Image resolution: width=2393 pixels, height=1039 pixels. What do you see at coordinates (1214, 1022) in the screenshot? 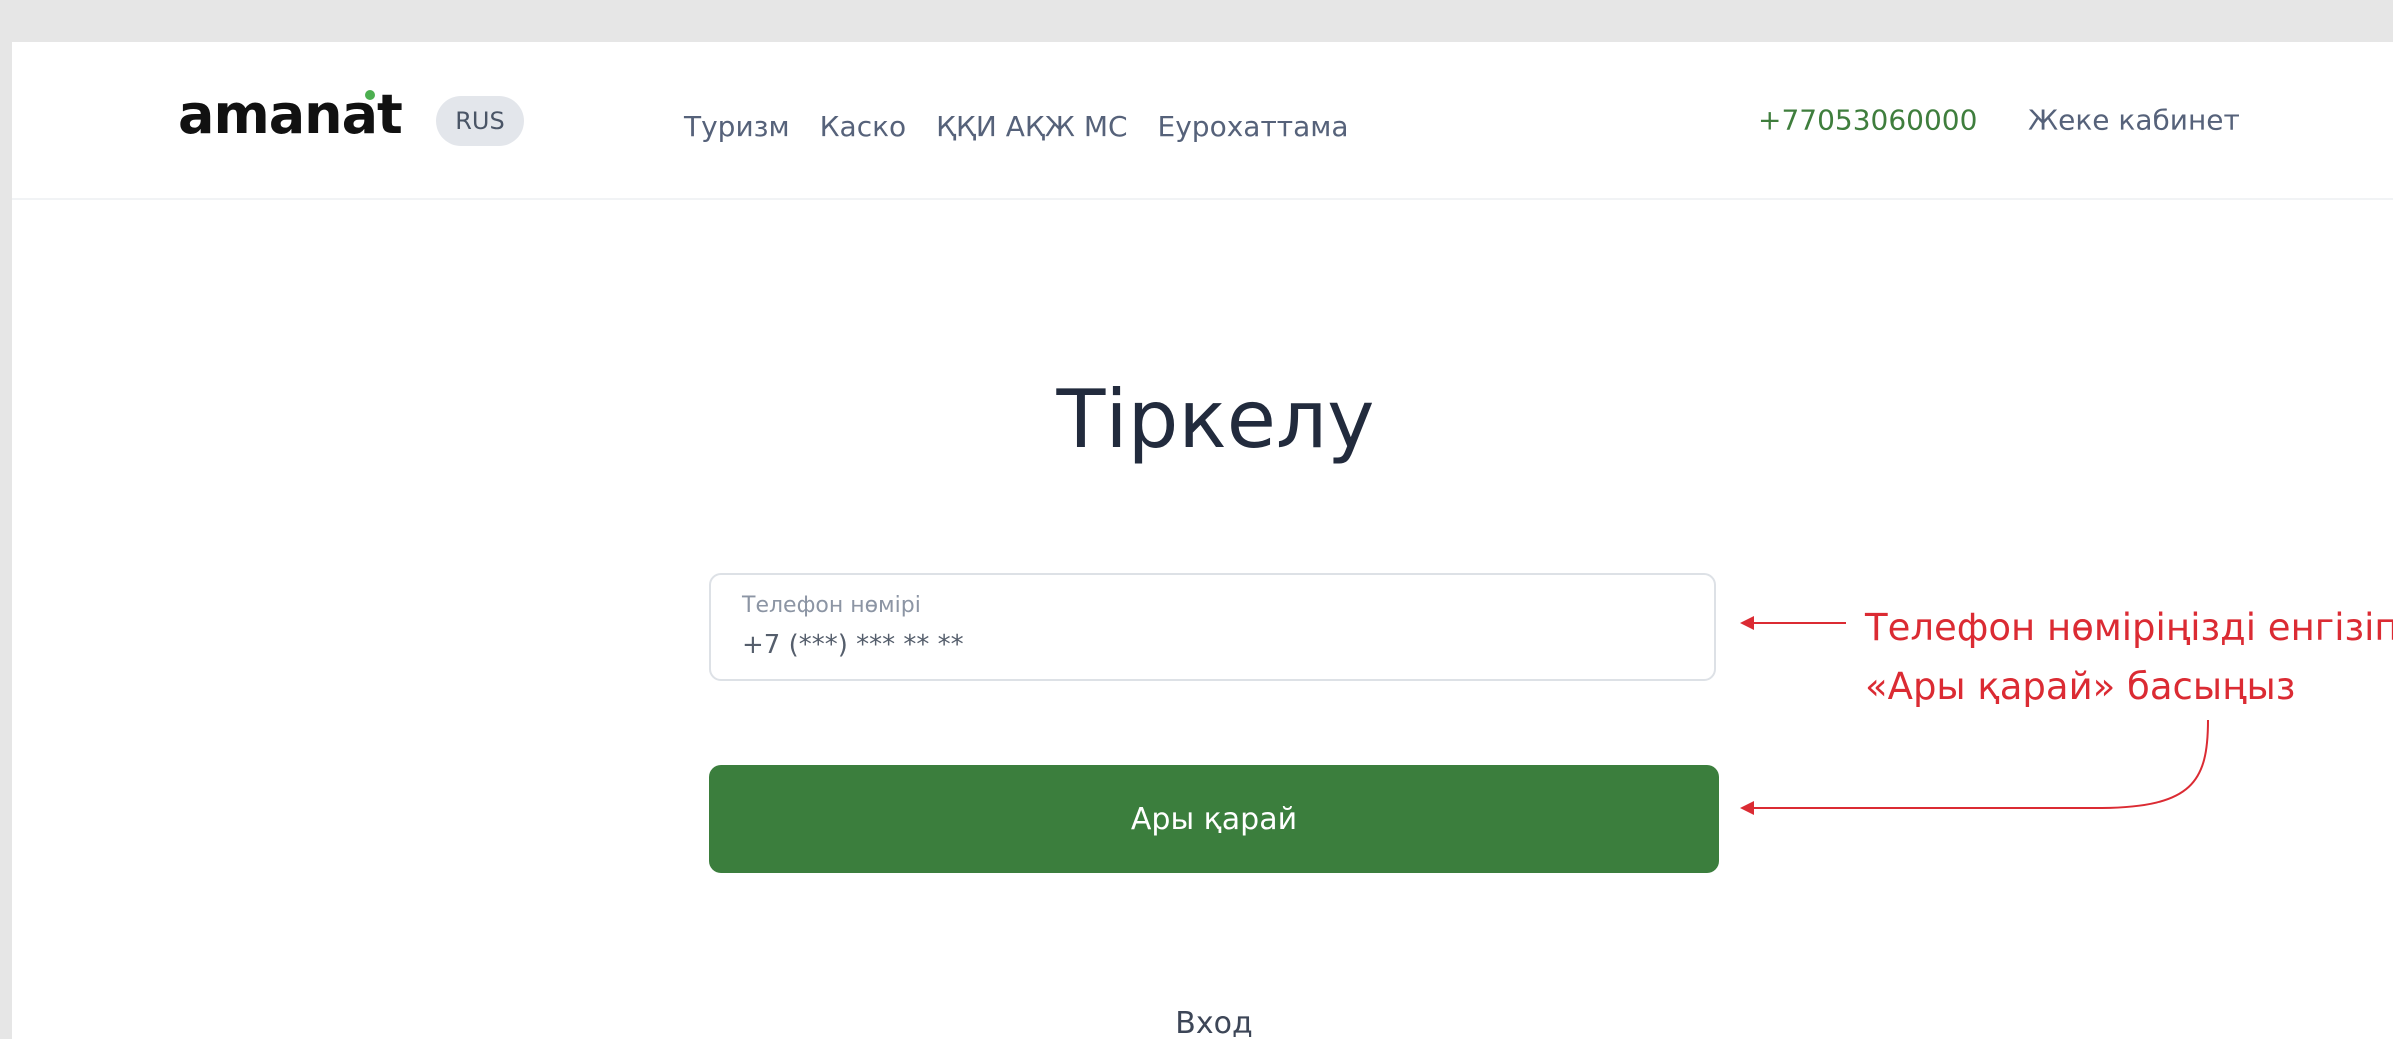
I see `login-link: Вход` at bounding box center [1214, 1022].